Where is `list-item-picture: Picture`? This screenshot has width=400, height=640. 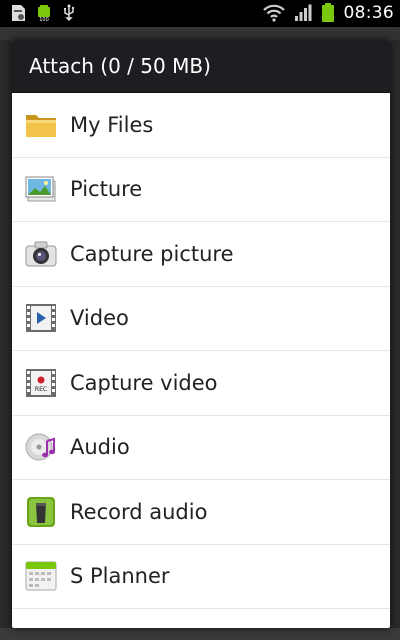 list-item-picture: Picture is located at coordinates (201, 190).